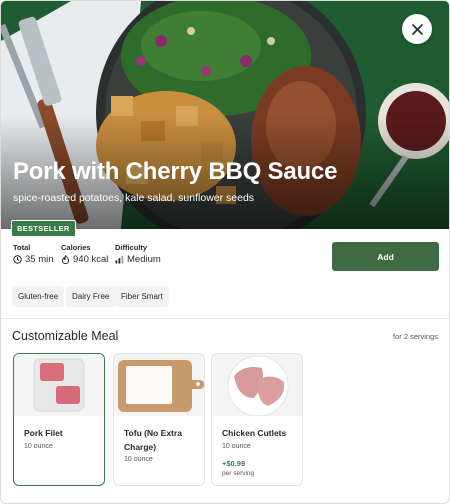  I want to click on difficulty: Medium, so click(138, 259).